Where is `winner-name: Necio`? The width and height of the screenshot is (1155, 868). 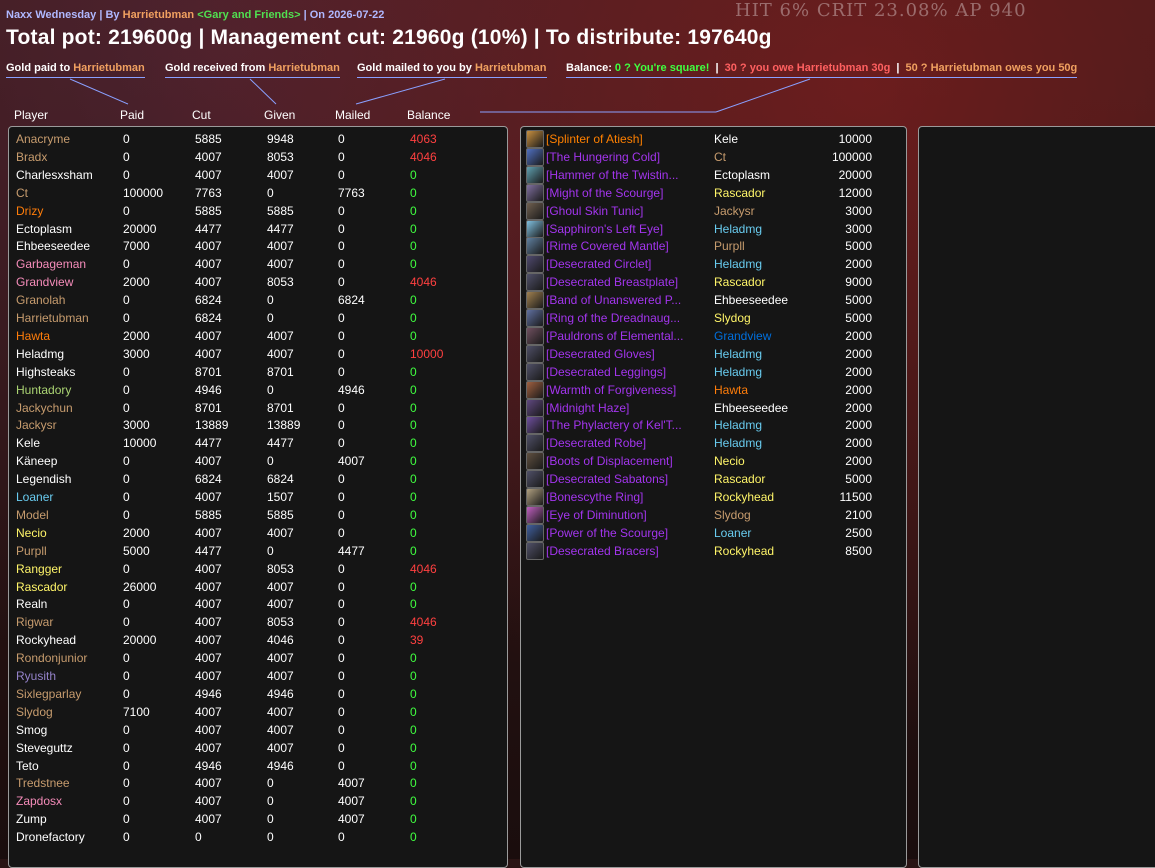 winner-name: Necio is located at coordinates (729, 461).